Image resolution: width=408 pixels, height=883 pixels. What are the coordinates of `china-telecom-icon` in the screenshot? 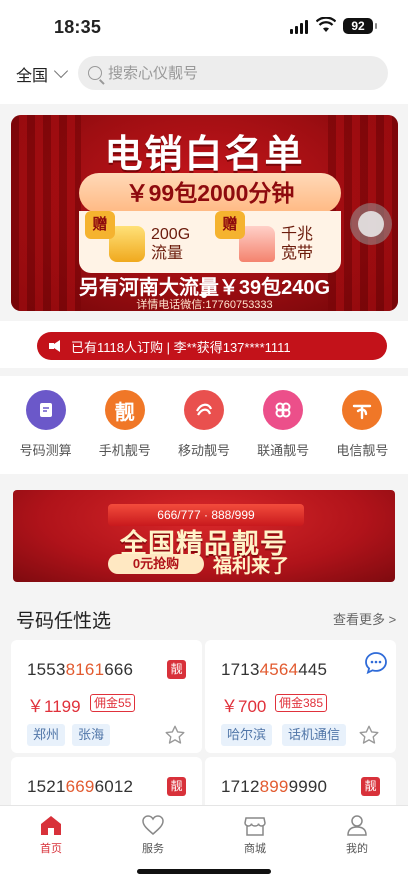 It's located at (362, 410).